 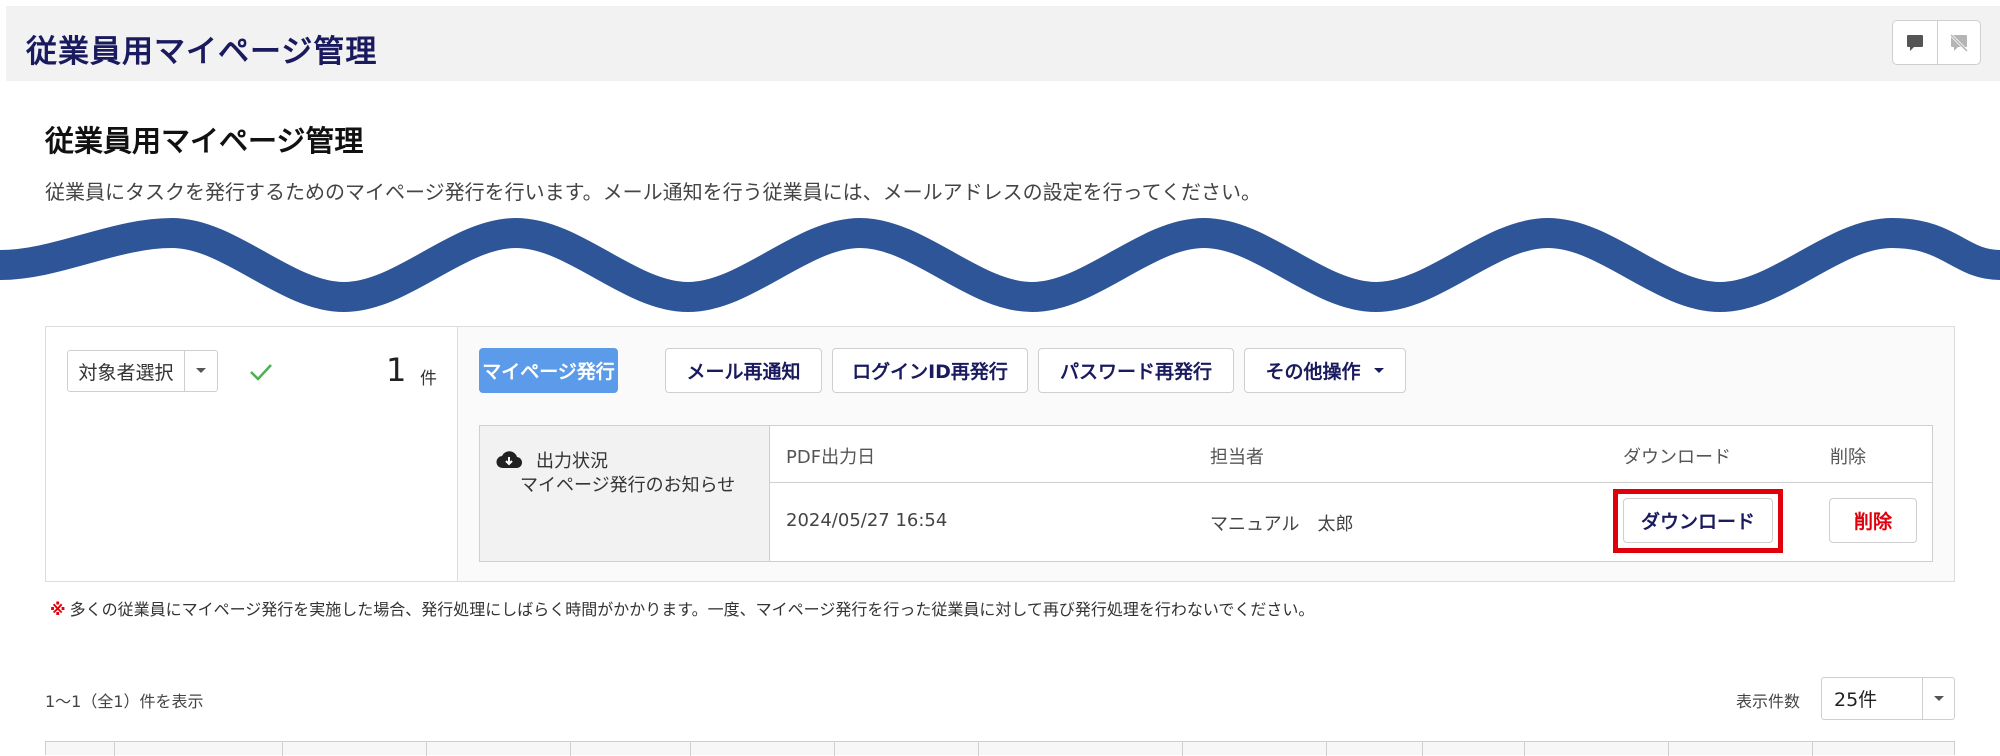 I want to click on other-actions-dropdown: その他操作, so click(x=1325, y=370).